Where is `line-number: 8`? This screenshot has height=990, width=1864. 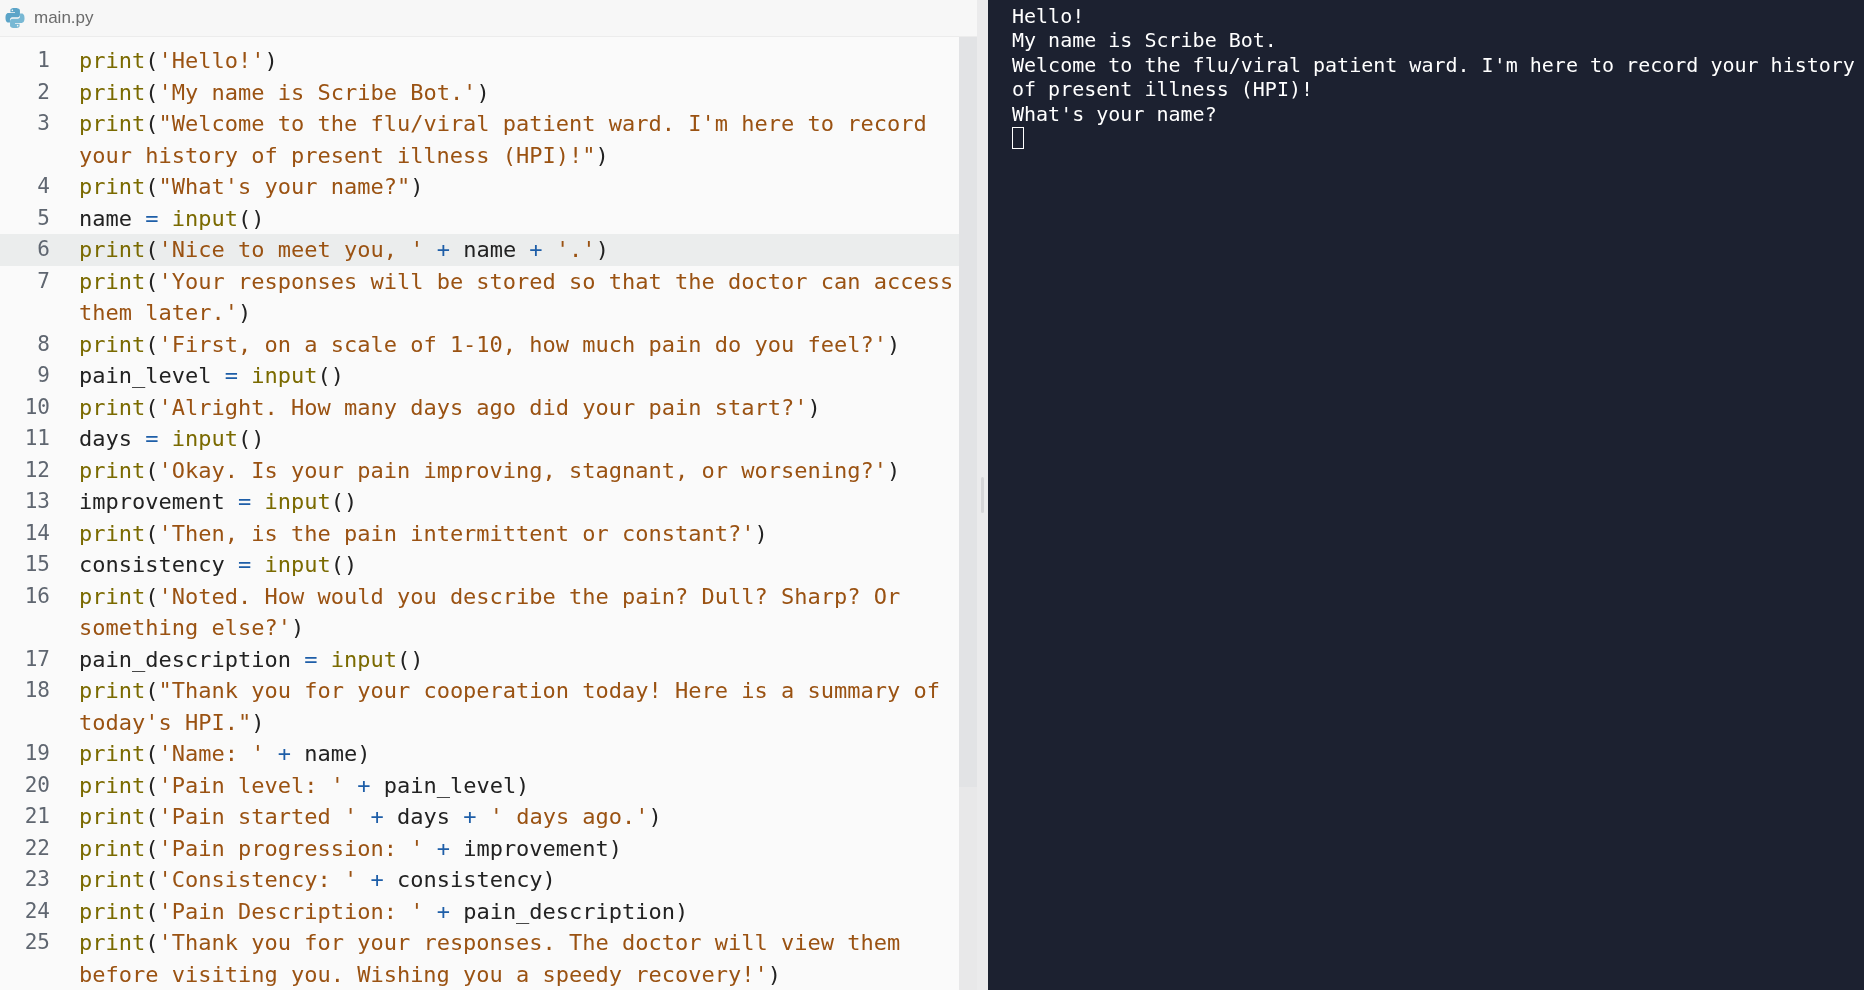
line-number: 8 is located at coordinates (43, 344).